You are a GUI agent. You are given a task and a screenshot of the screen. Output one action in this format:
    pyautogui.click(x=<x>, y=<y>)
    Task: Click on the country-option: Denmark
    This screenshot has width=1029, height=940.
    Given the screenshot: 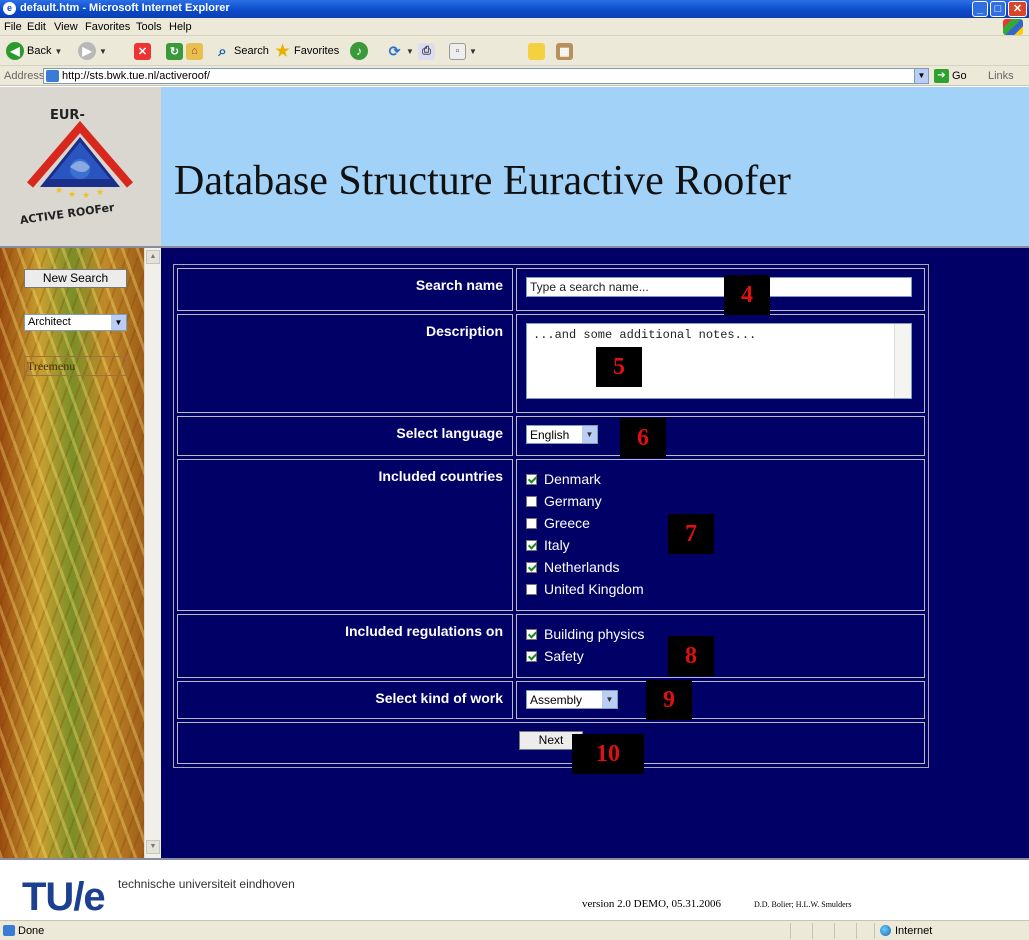 What is the action you would take?
    pyautogui.click(x=720, y=479)
    